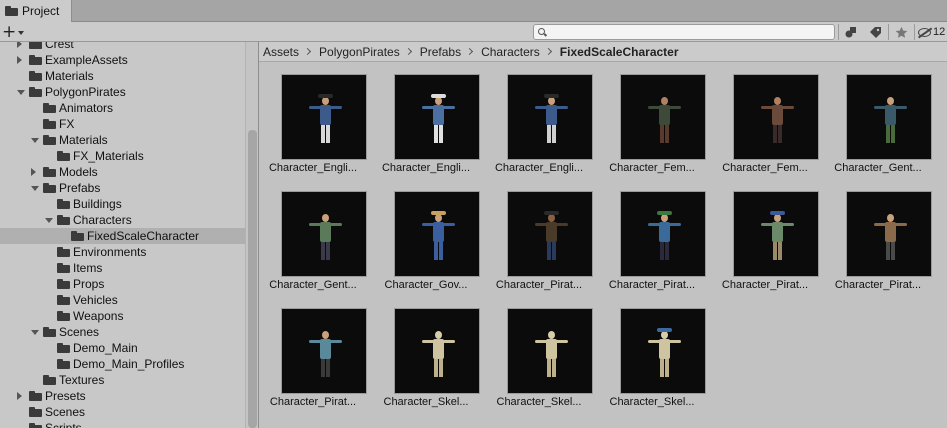  What do you see at coordinates (122, 108) in the screenshot?
I see `tree-item: Animators` at bounding box center [122, 108].